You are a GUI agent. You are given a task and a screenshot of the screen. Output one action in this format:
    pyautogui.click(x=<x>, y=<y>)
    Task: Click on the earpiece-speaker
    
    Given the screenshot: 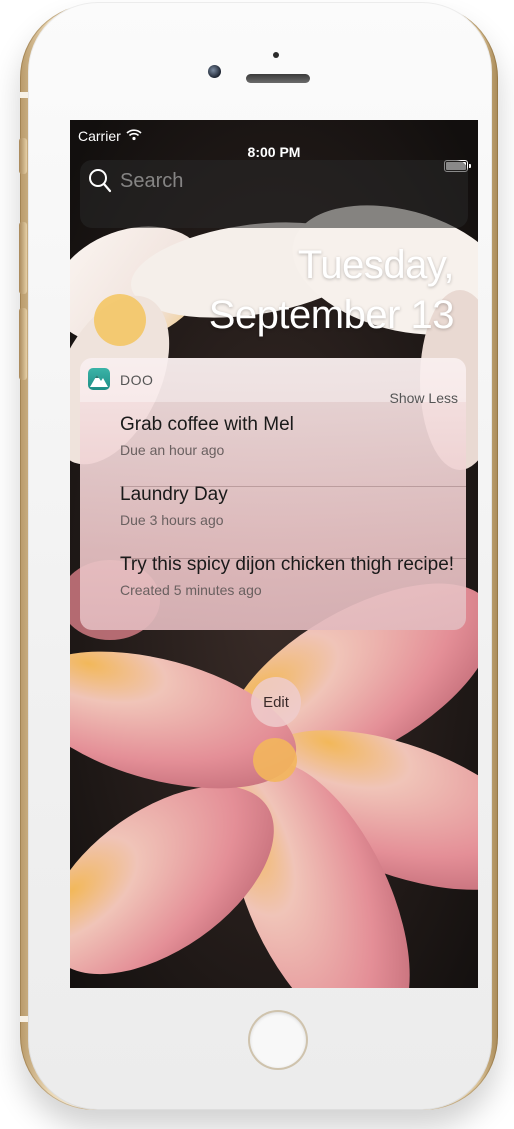 What is the action you would take?
    pyautogui.click(x=278, y=78)
    